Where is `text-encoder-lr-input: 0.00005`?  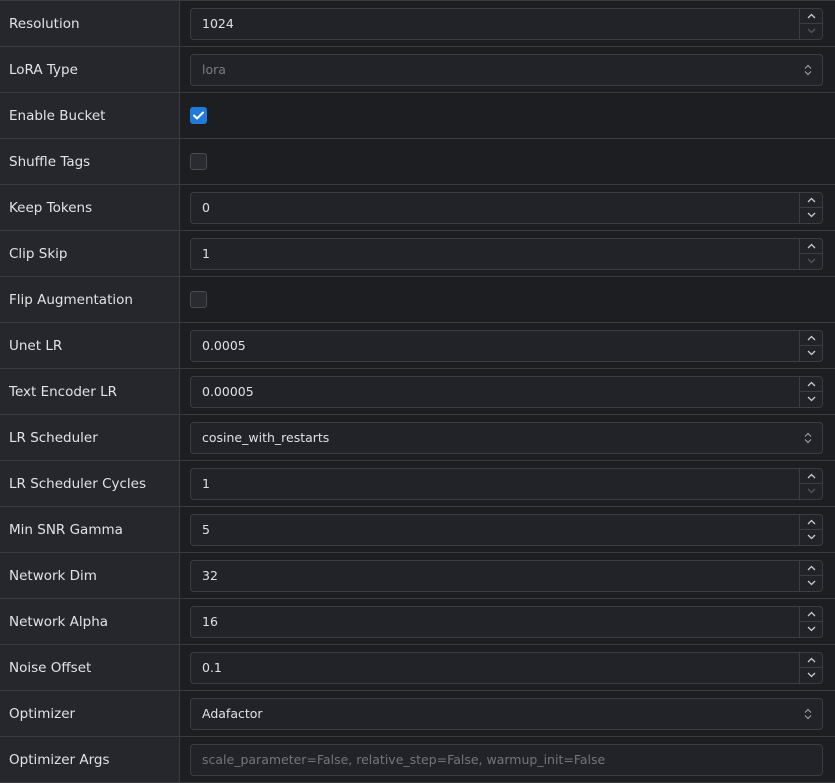
text-encoder-lr-input: 0.00005 is located at coordinates (506, 391).